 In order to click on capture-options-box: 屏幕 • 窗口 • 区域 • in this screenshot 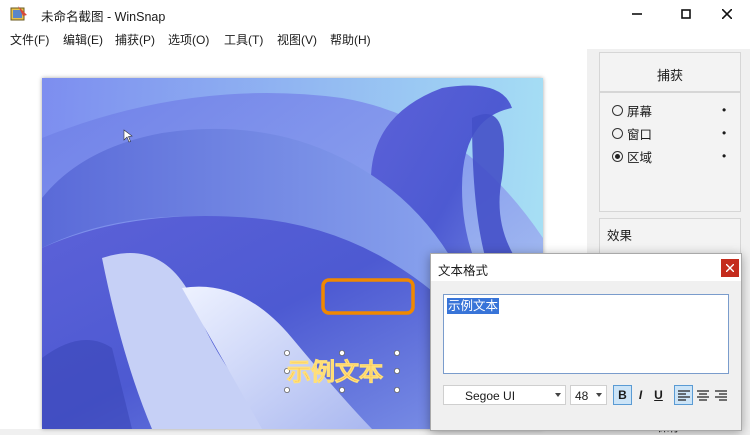, I will do `click(670, 152)`.